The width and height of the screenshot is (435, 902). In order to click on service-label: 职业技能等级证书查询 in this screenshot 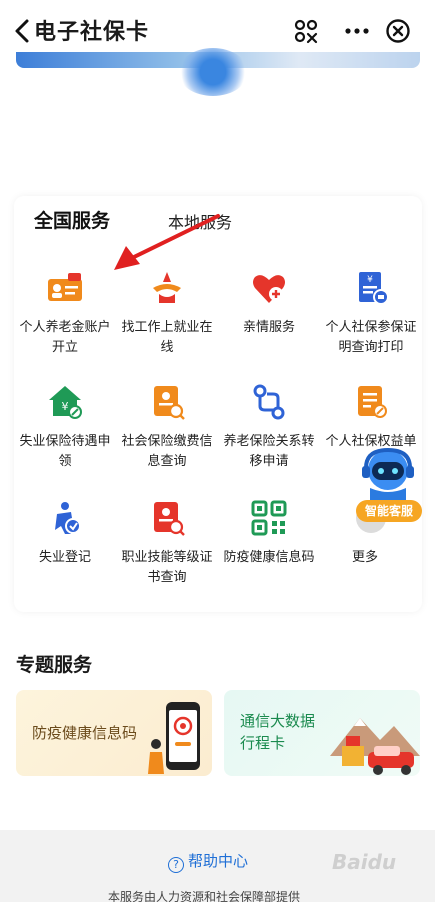, I will do `click(167, 567)`.